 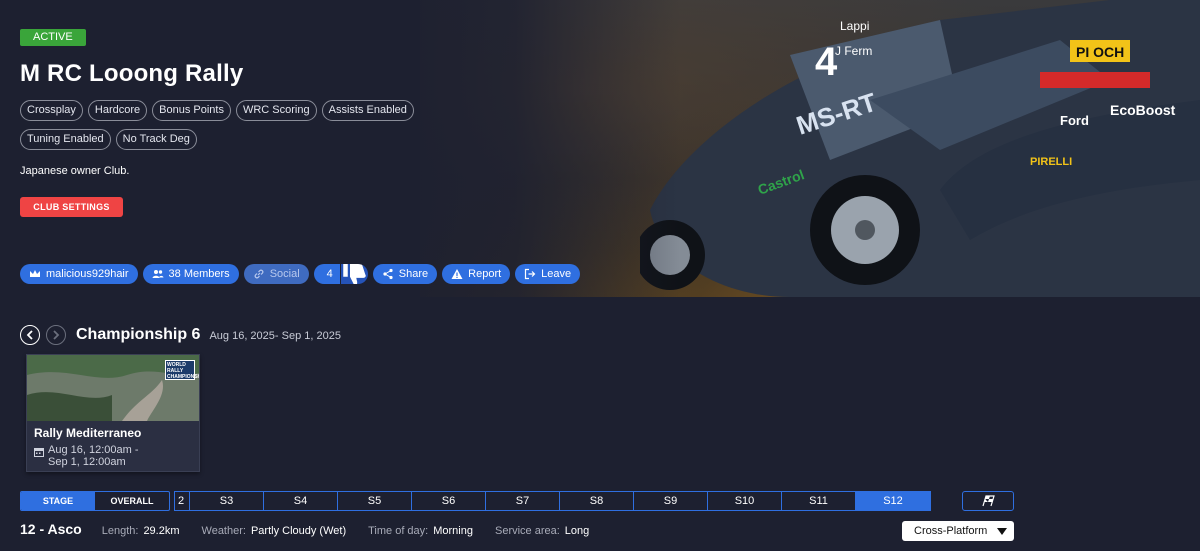 What do you see at coordinates (556, 274) in the screenshot?
I see `leave-label: Leave` at bounding box center [556, 274].